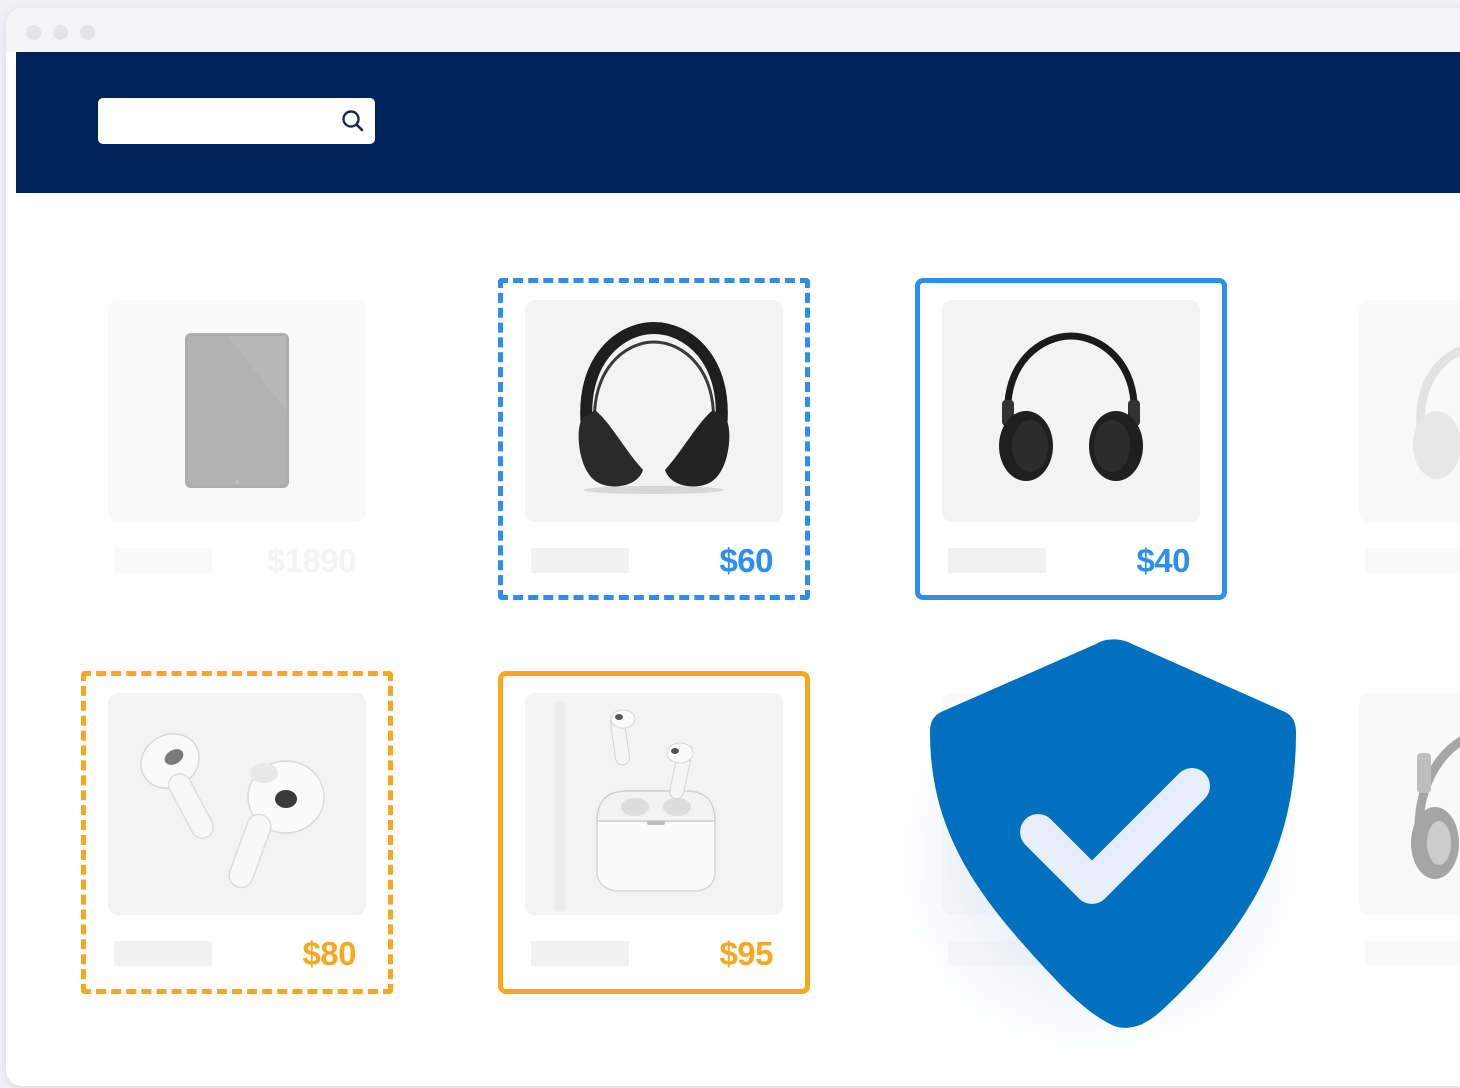  I want to click on product-card-airpods-pro-case: $95, so click(654, 832).